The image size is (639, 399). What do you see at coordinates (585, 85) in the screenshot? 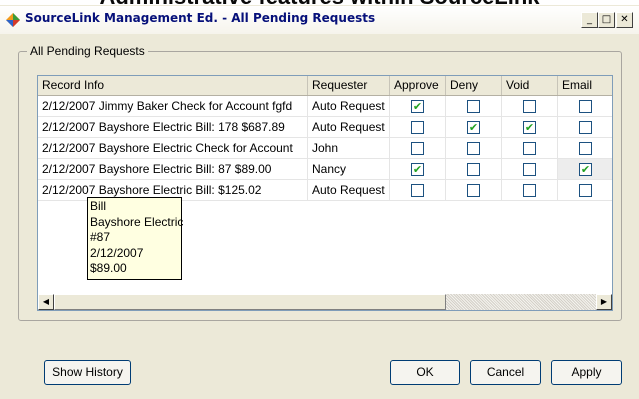
I see `column-header-email: Email` at bounding box center [585, 85].